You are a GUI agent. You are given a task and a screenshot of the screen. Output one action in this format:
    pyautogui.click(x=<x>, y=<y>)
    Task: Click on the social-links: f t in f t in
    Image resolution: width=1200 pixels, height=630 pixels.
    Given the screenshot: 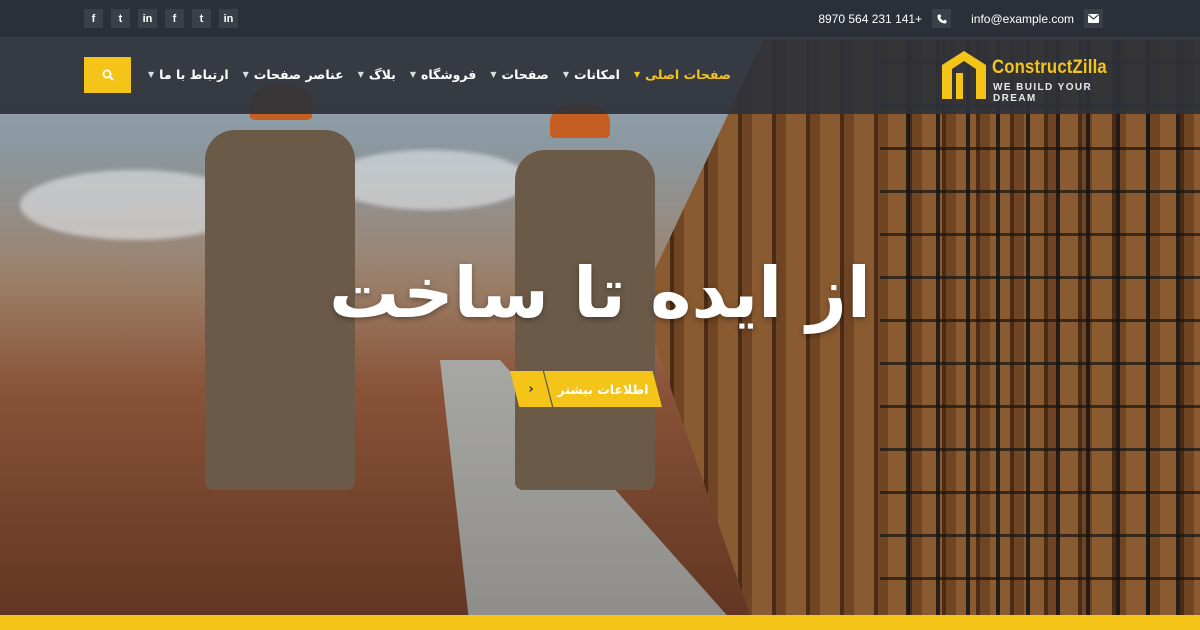 What is the action you would take?
    pyautogui.click(x=161, y=18)
    